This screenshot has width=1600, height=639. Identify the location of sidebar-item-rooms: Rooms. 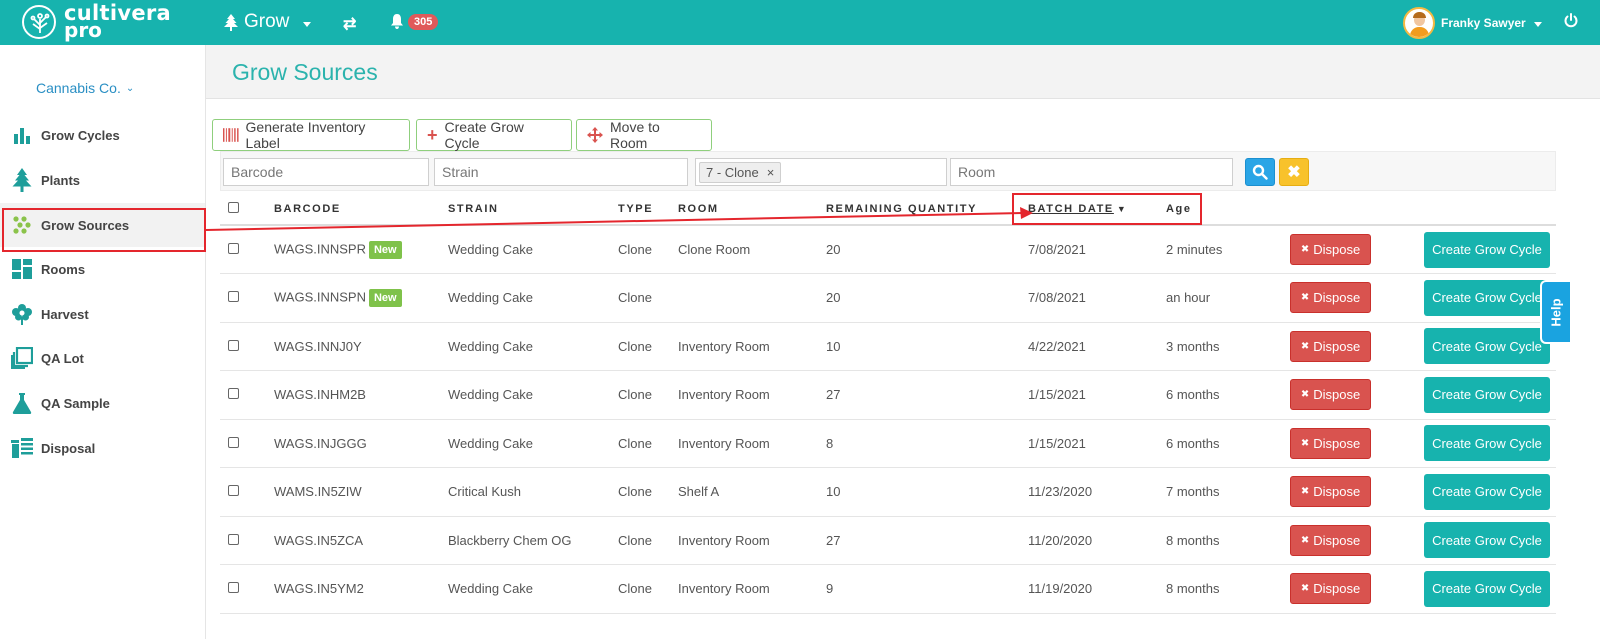
(102, 269).